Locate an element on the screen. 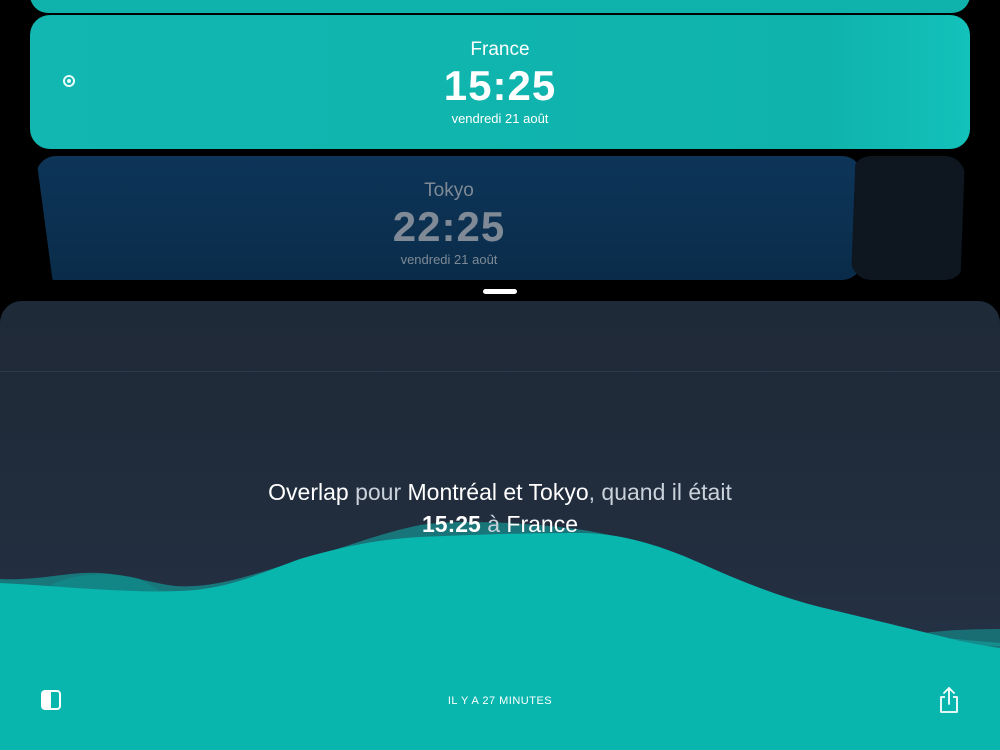 The height and width of the screenshot is (750, 1000). city-name: France is located at coordinates (500, 49).